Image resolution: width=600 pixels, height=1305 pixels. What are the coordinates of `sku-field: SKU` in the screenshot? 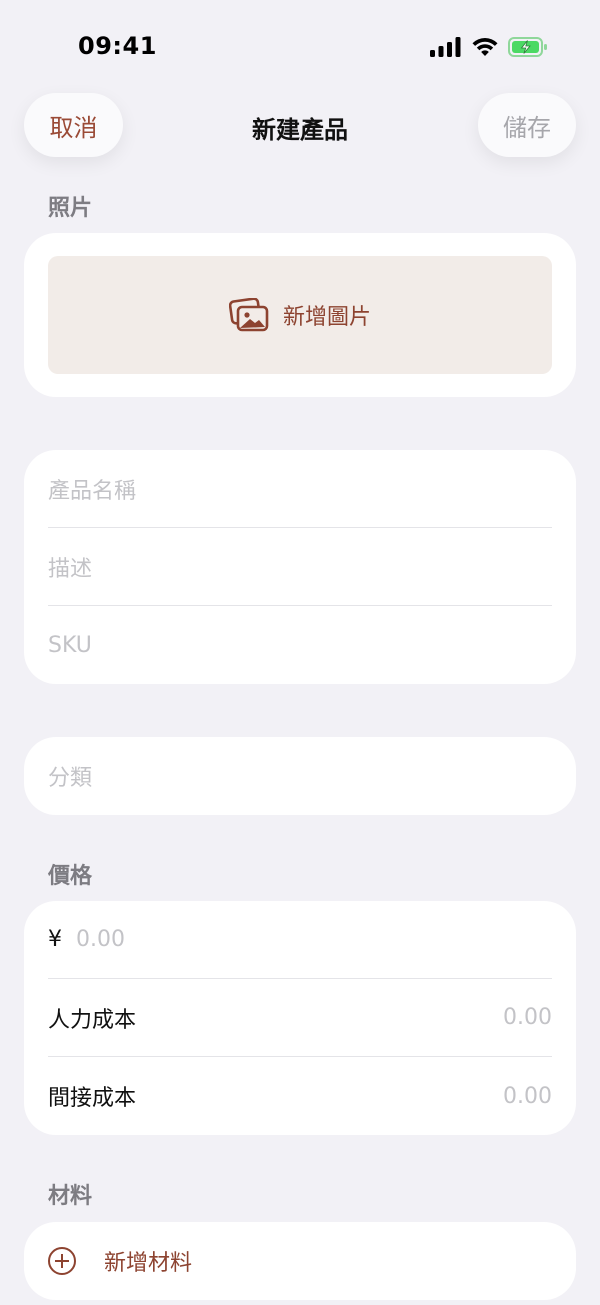 It's located at (300, 645).